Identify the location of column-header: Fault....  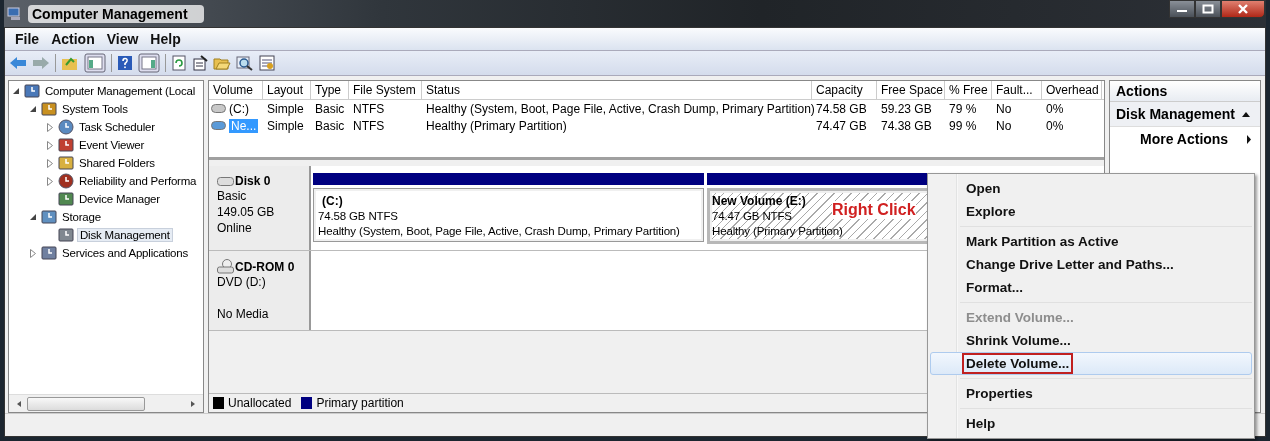
(1017, 90).